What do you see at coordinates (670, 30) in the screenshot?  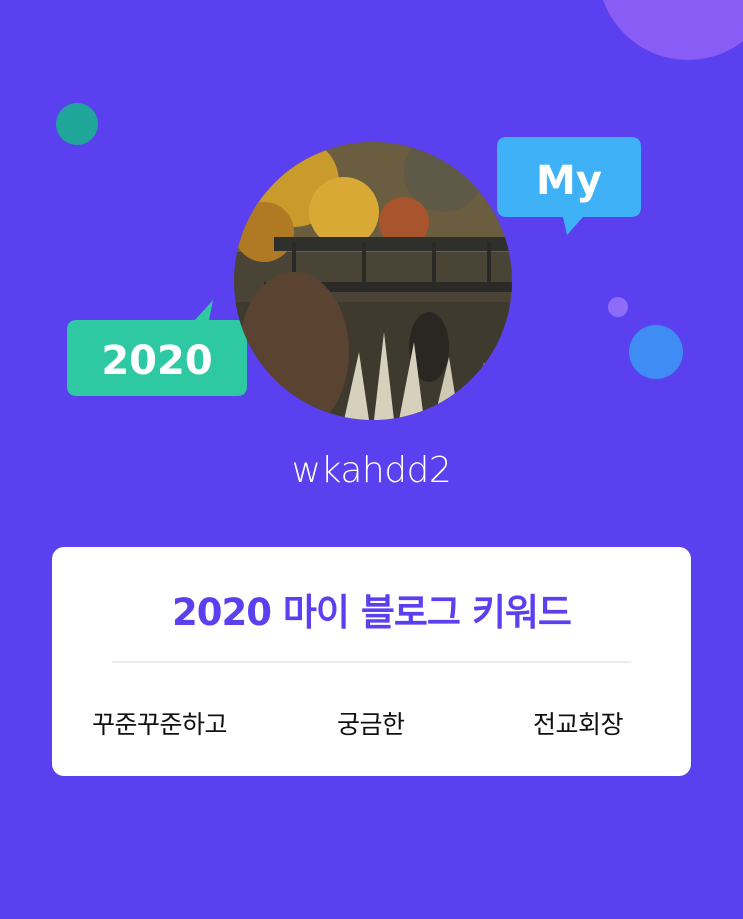 I see `decor-circle-top` at bounding box center [670, 30].